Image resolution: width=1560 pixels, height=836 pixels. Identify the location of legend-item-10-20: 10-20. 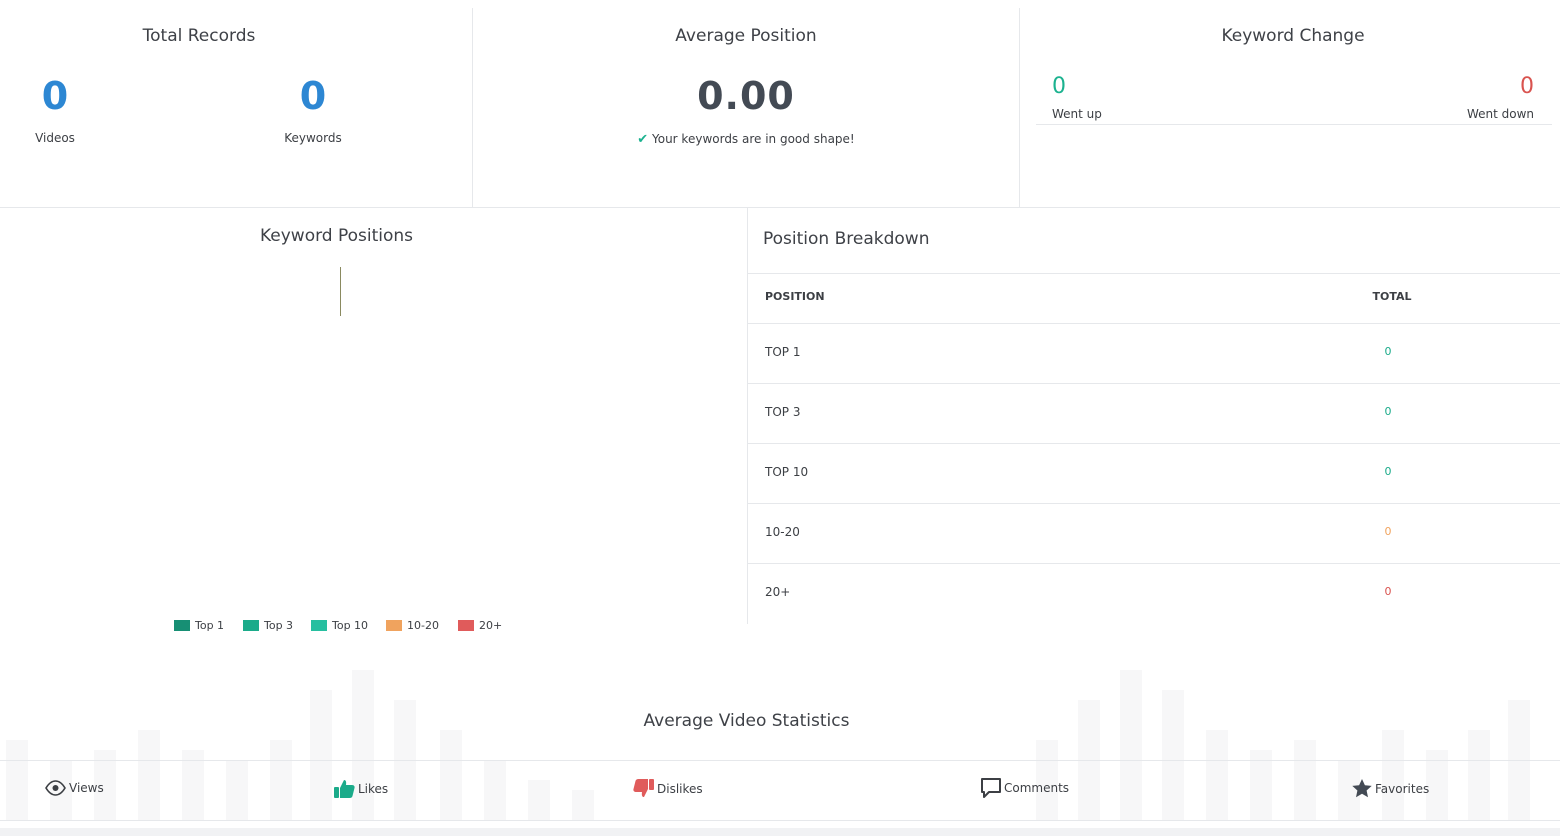
(412, 625).